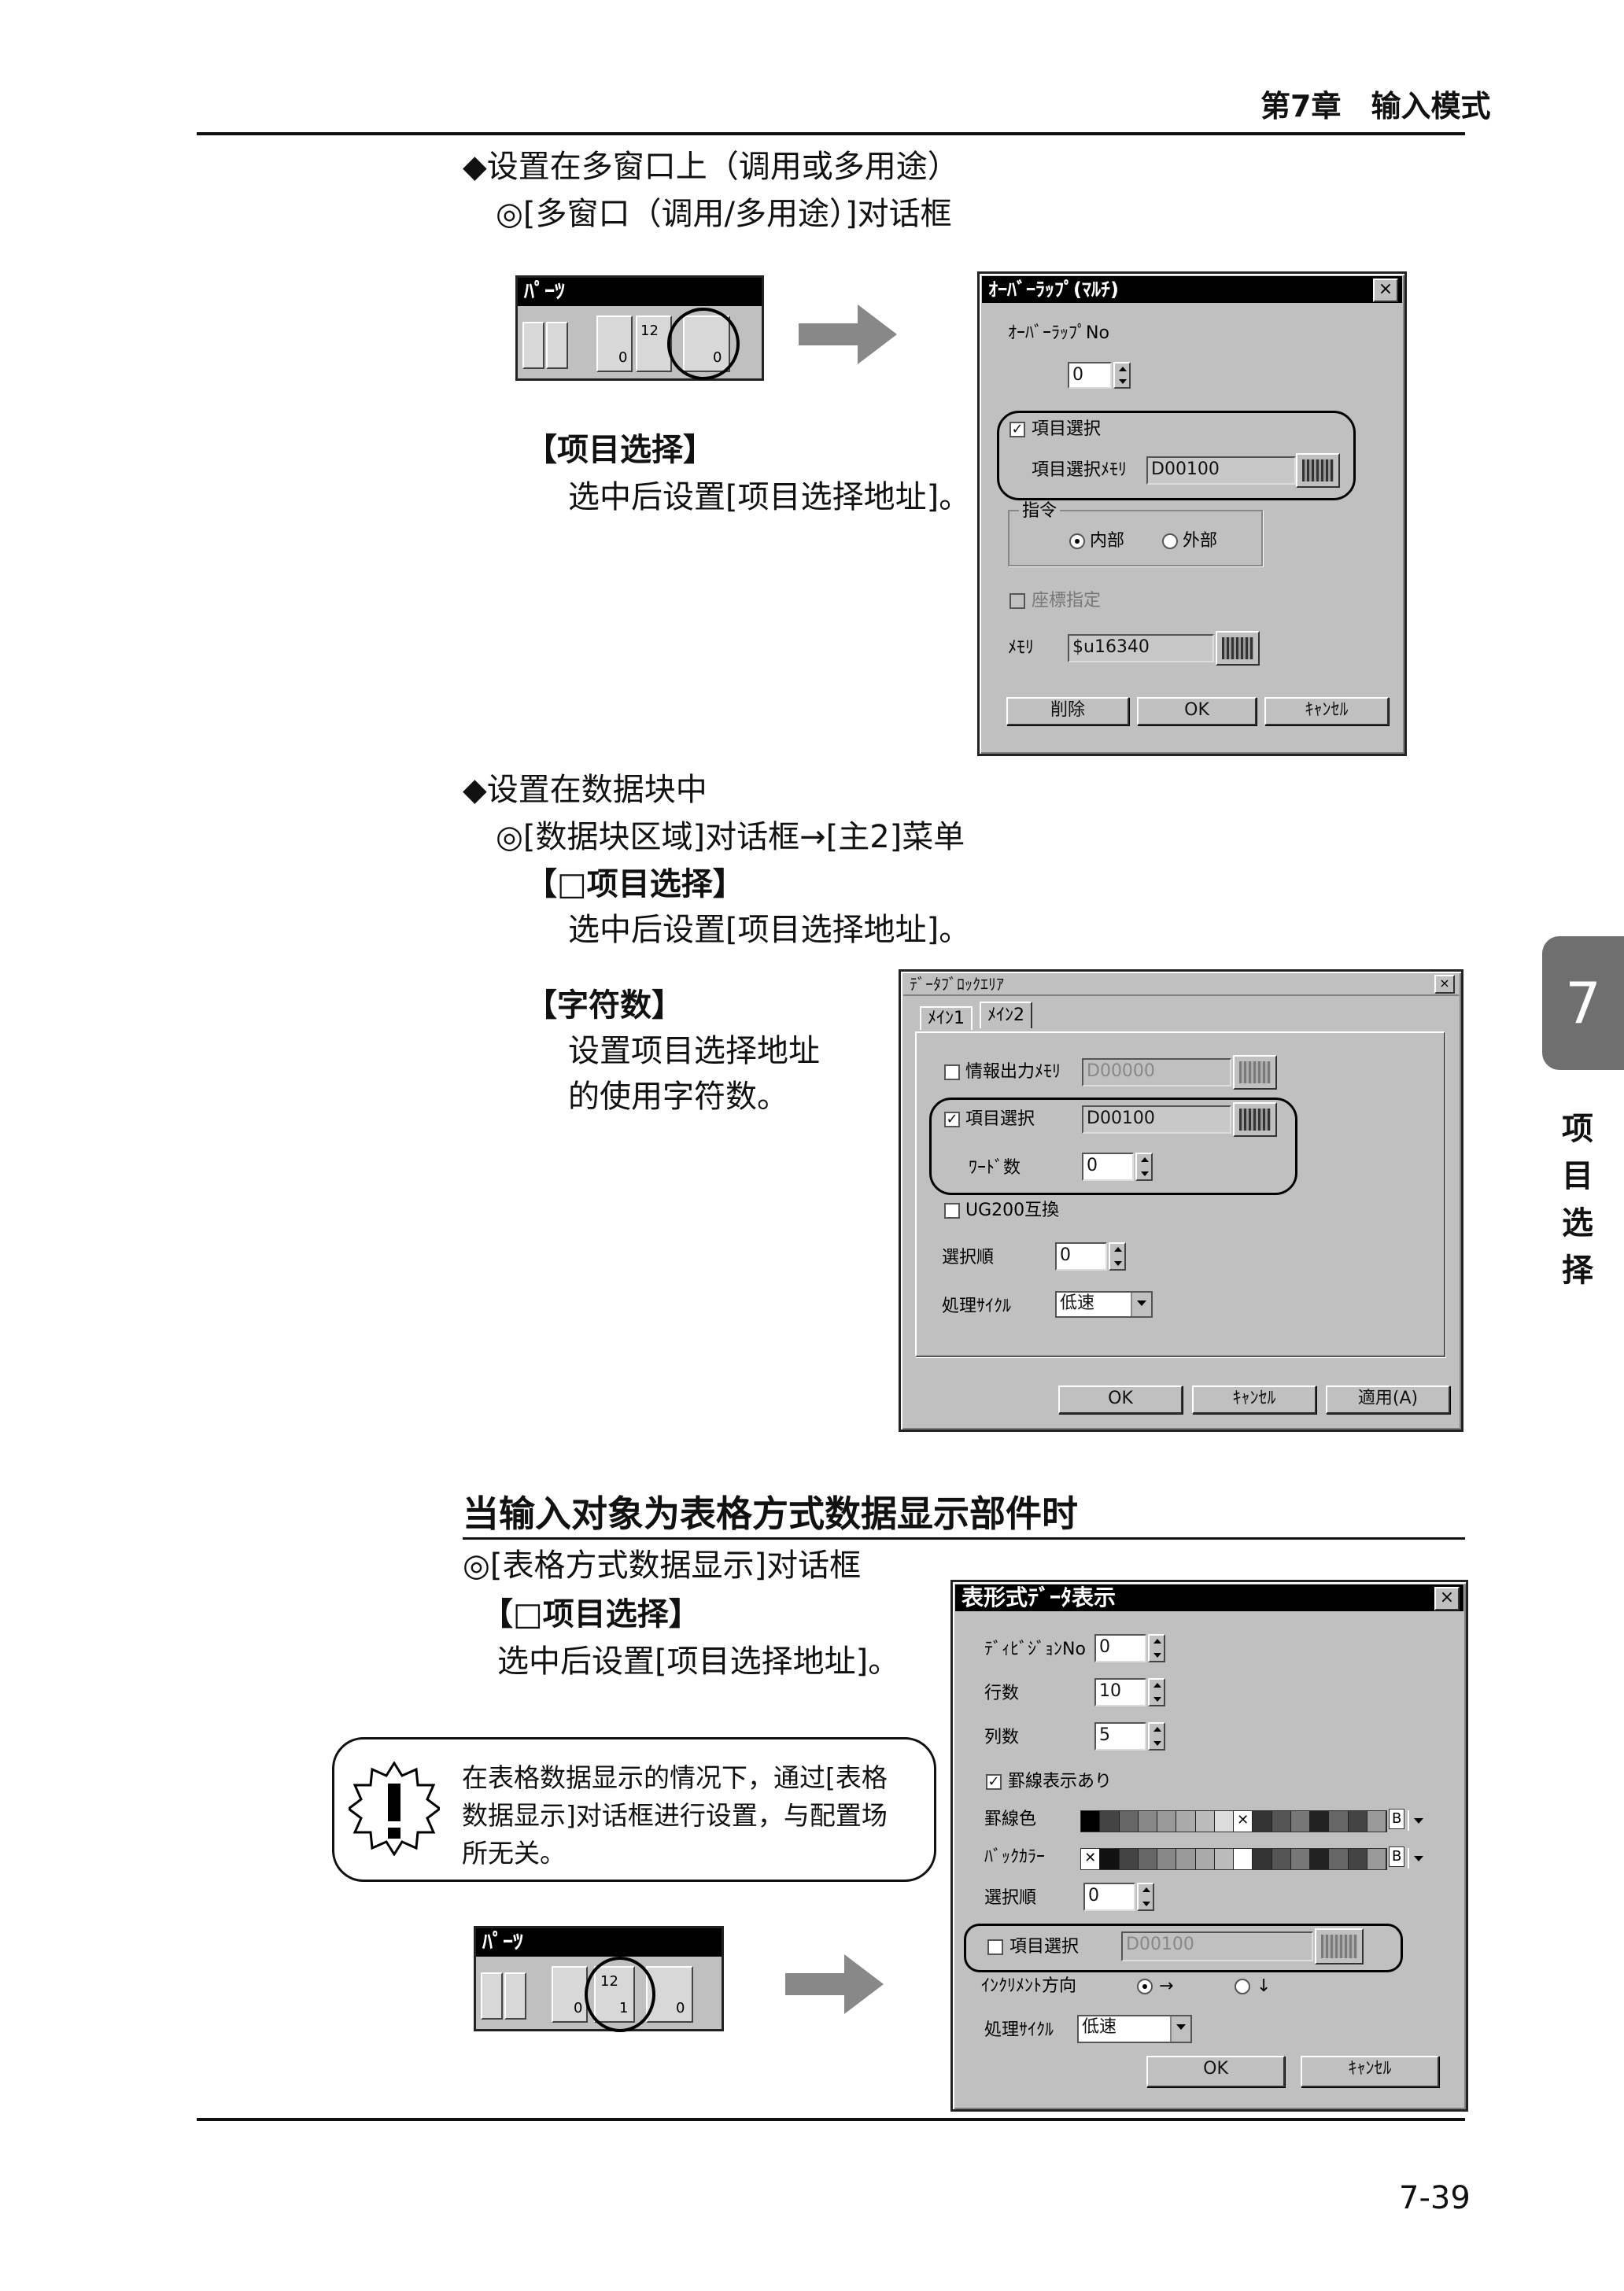 Image resolution: width=1624 pixels, height=2291 pixels. Describe the element at coordinates (952, 1211) in the screenshot. I see `ug200-checkbox` at that location.